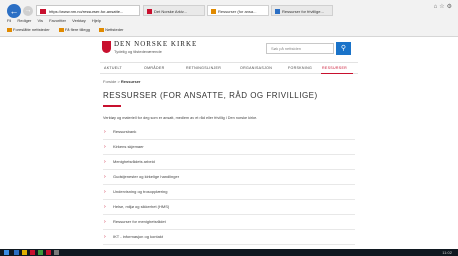  Describe the element at coordinates (9, 20) in the screenshot. I see `menu-item: Fil` at that location.